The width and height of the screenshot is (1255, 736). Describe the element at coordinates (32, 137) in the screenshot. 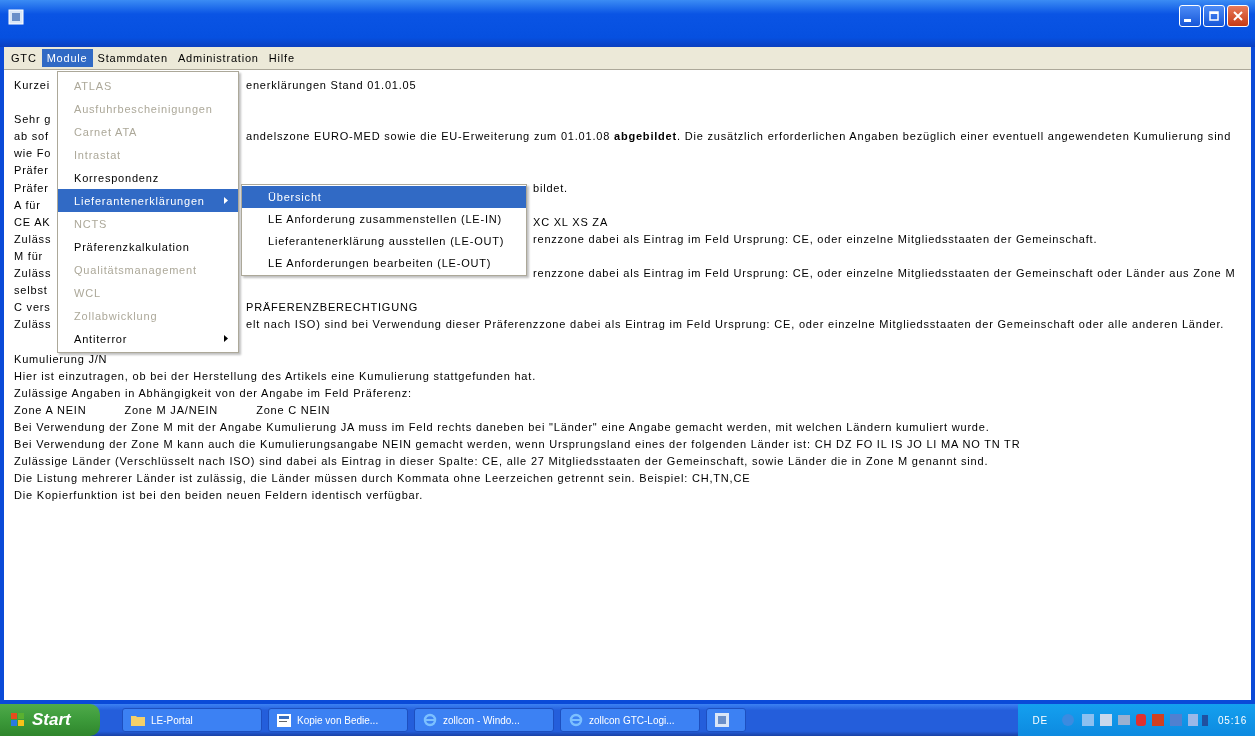

I see `document-text: ab sof` at that location.